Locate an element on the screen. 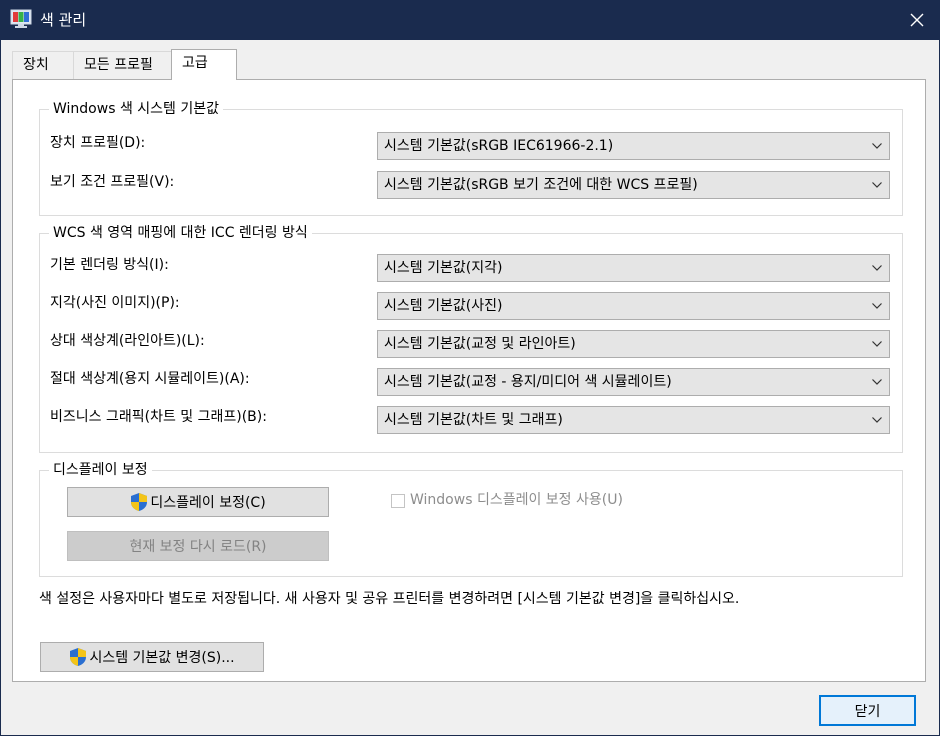 This screenshot has height=736, width=940. tab-label: 장치 is located at coordinates (36, 65).